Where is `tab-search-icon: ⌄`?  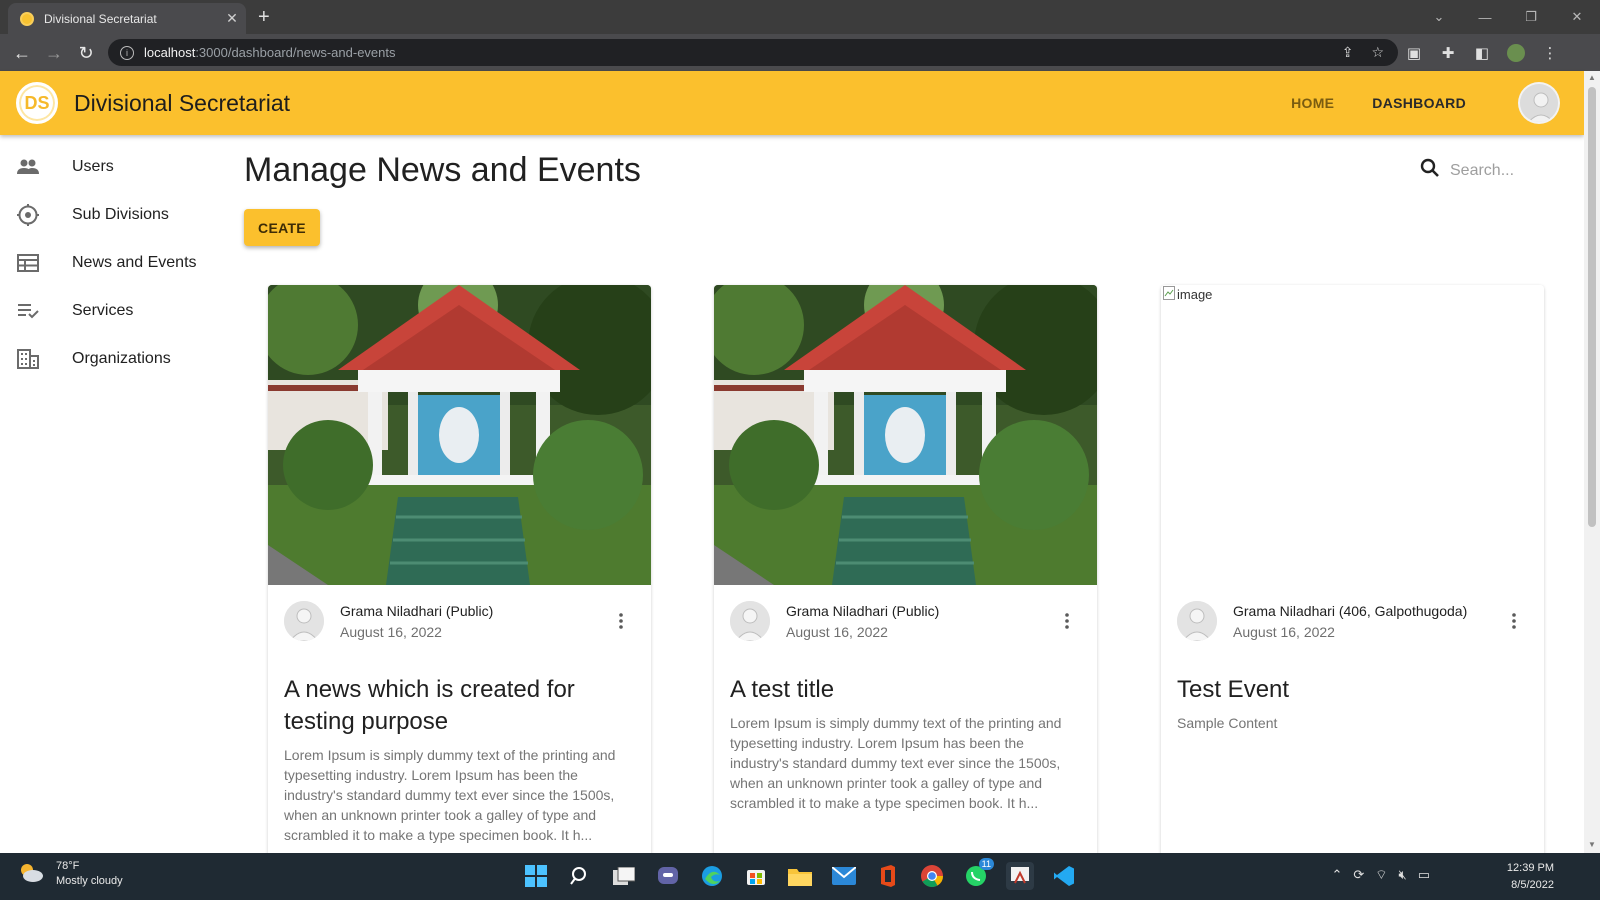 tab-search-icon: ⌄ is located at coordinates (1439, 17).